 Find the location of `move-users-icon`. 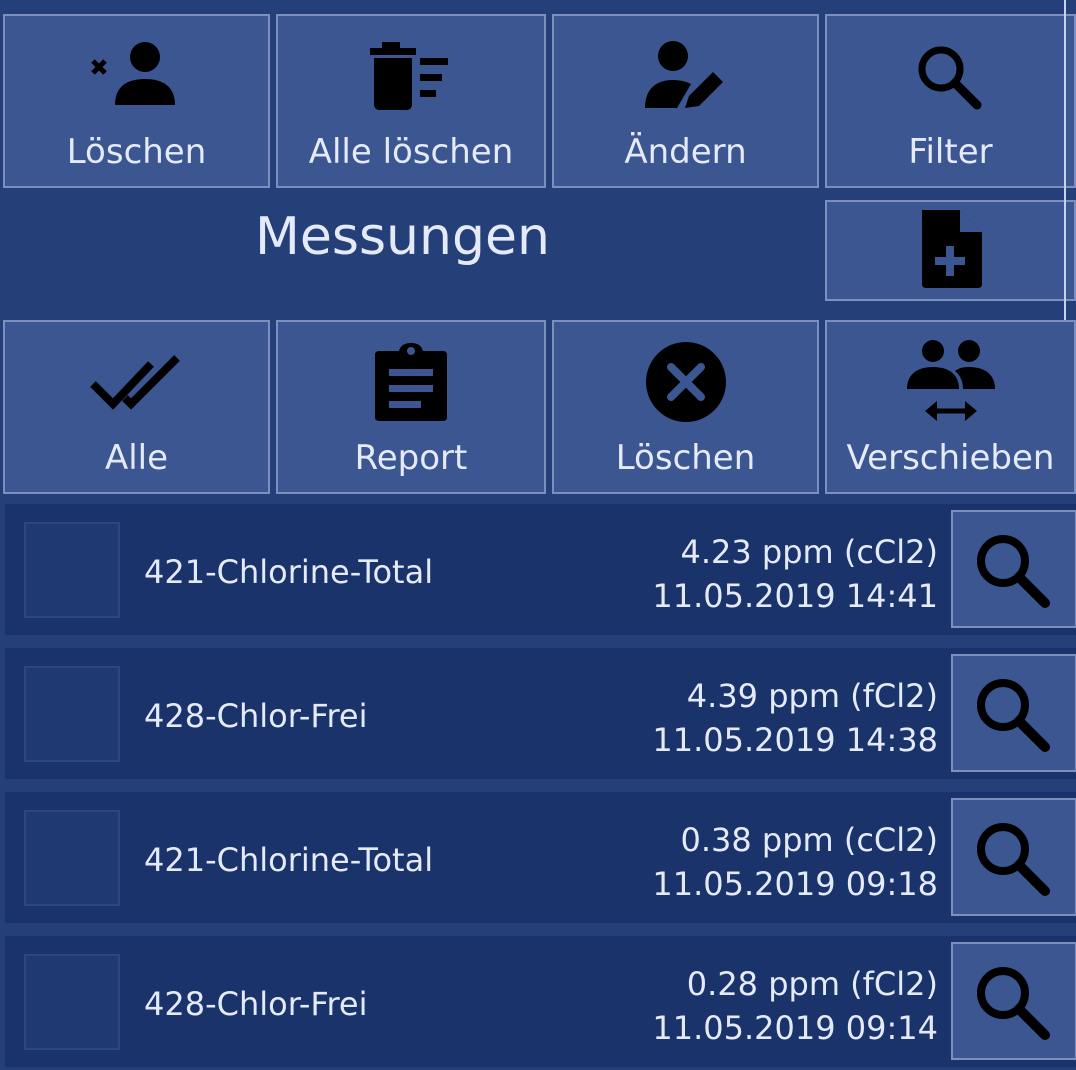

move-users-icon is located at coordinates (951, 380).